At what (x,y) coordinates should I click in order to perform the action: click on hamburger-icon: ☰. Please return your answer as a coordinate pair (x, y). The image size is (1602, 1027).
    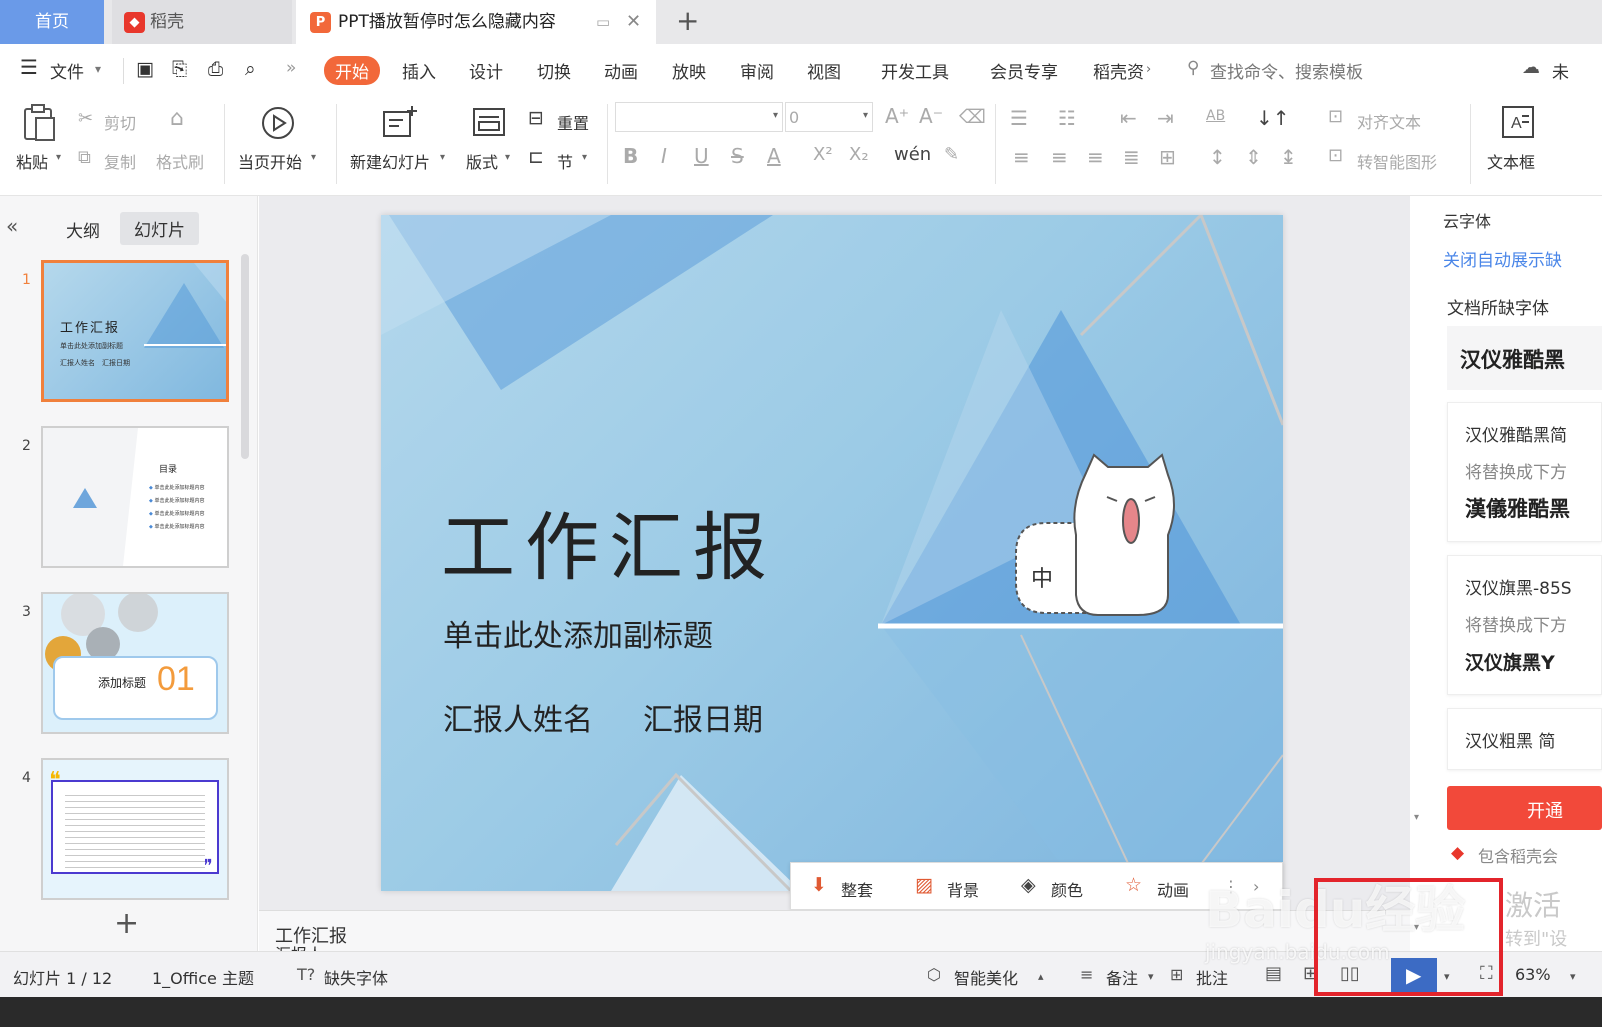
    Looking at the image, I should click on (29, 67).